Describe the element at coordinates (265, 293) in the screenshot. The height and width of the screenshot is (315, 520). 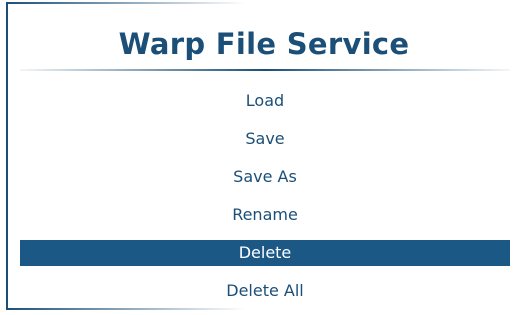
I see `menu-item-delete-all: Delete All` at that location.